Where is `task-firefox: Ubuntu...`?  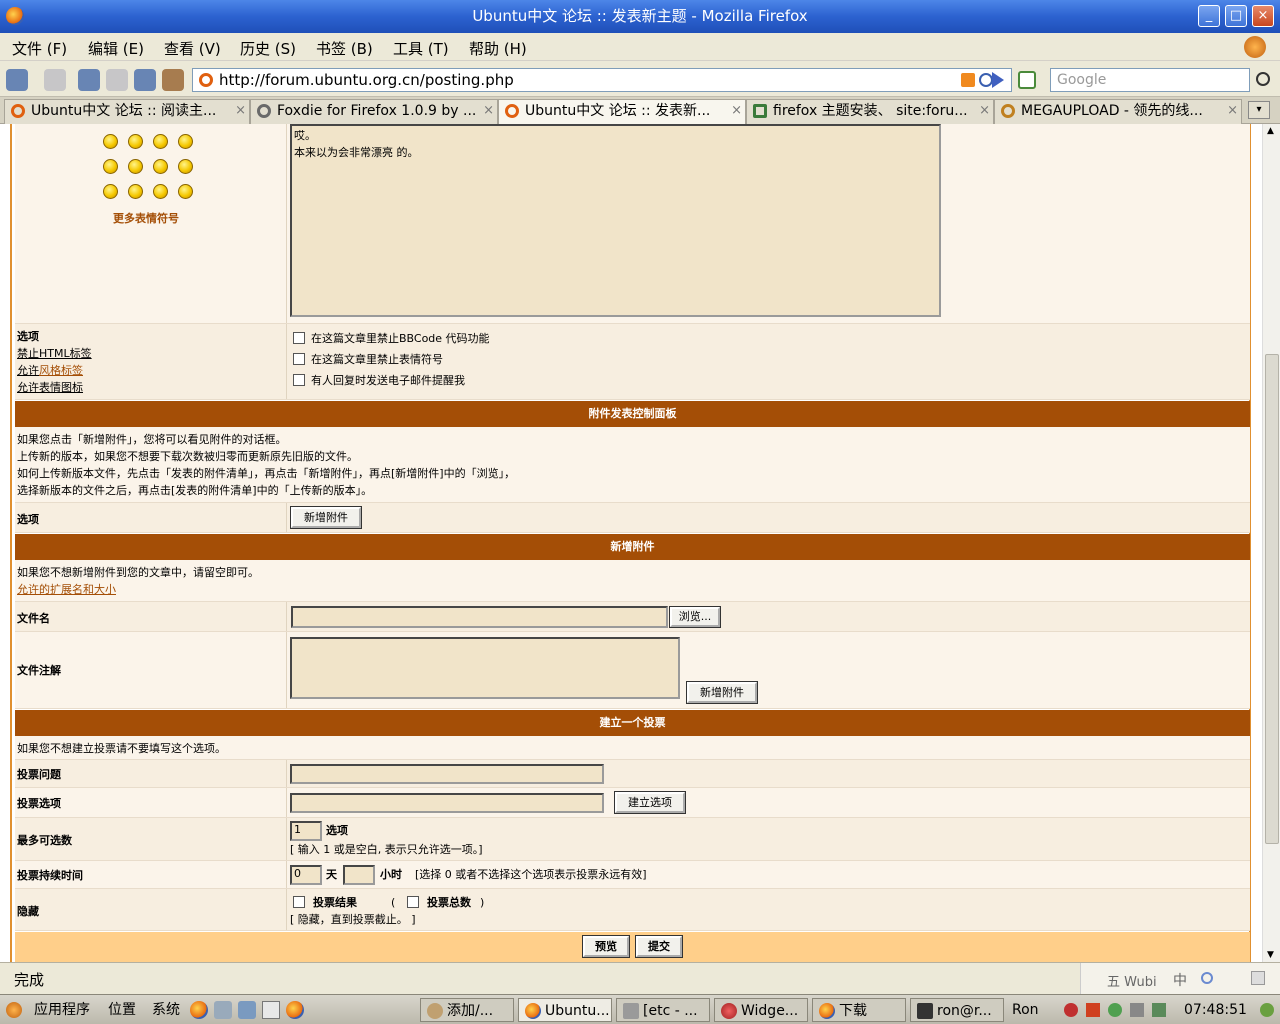 task-firefox: Ubuntu... is located at coordinates (565, 1010).